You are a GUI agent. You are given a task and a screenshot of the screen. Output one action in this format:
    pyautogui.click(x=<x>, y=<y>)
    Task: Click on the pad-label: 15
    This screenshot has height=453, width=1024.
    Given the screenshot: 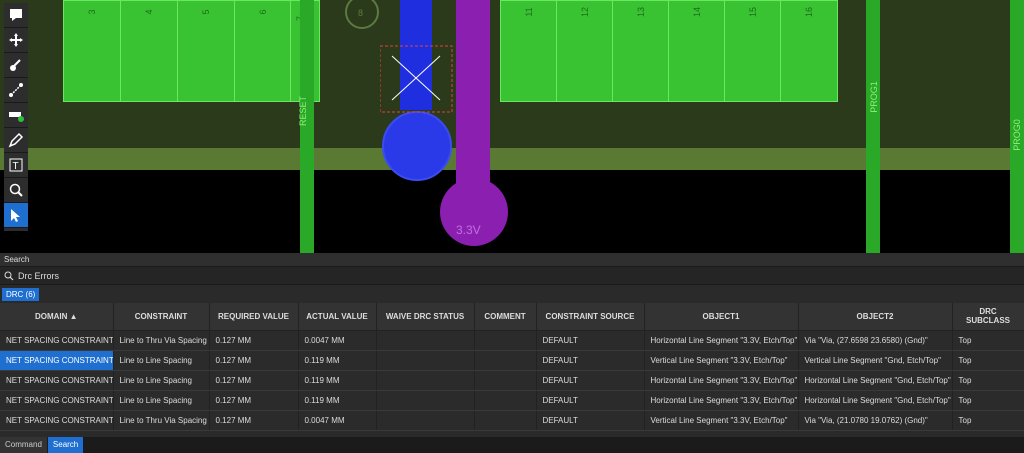 What is the action you would take?
    pyautogui.click(x=753, y=12)
    